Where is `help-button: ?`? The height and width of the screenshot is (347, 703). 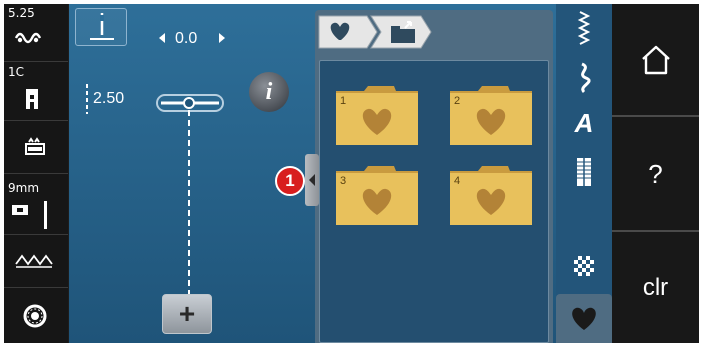
help-button: ? is located at coordinates (655, 175).